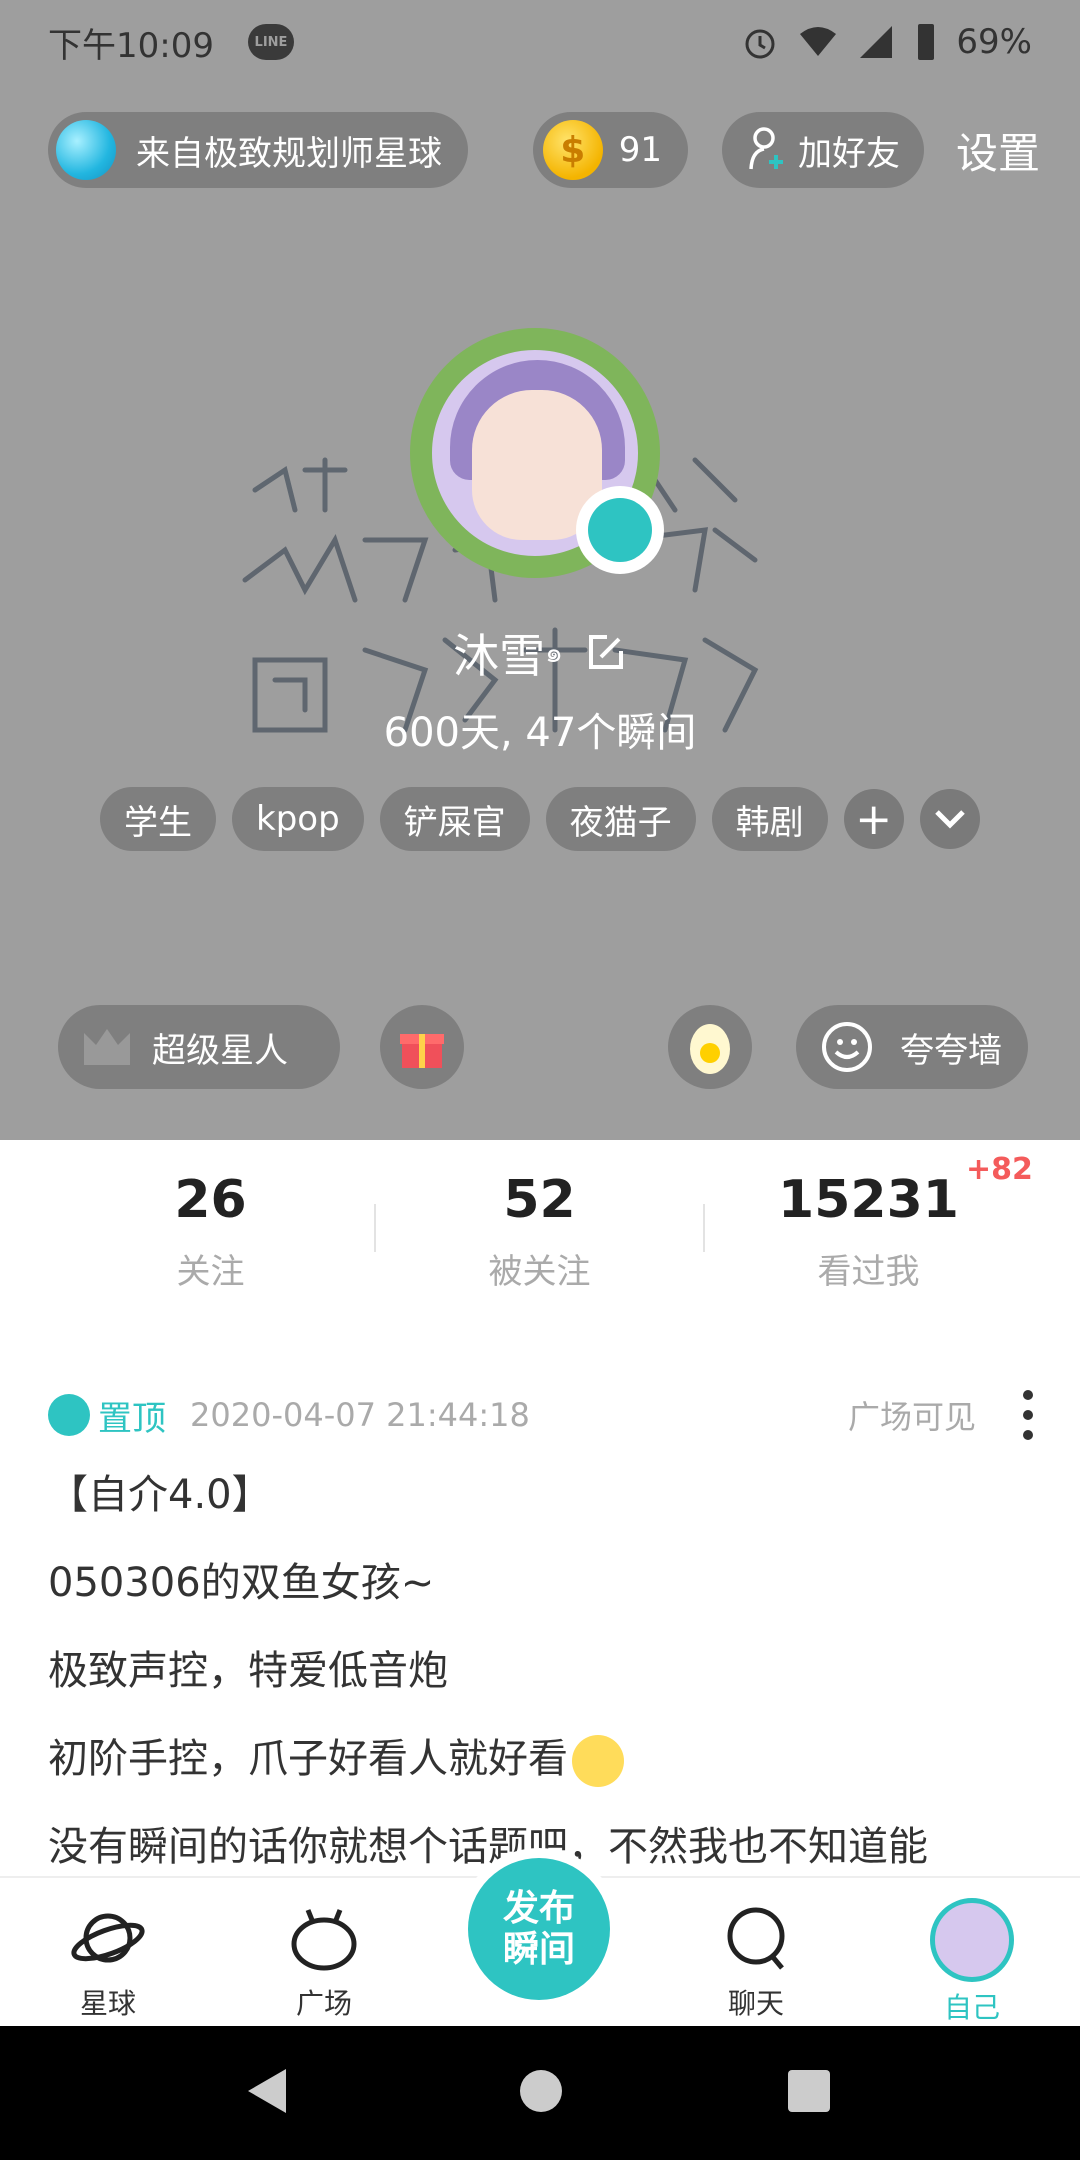  I want to click on tag-list: 学生 kpop 铲屎官 夜猫子 韩剧 +, so click(540, 819).